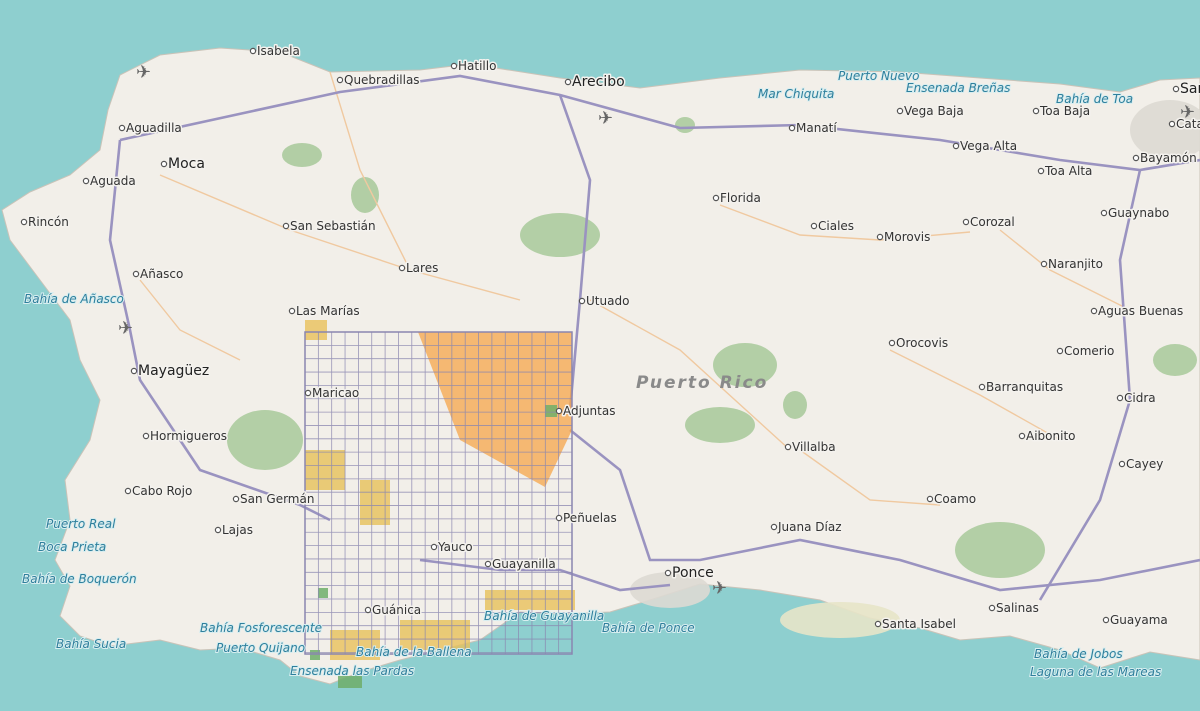  Describe the element at coordinates (1169, 158) in the screenshot. I see `city-label: Bayamón` at that location.